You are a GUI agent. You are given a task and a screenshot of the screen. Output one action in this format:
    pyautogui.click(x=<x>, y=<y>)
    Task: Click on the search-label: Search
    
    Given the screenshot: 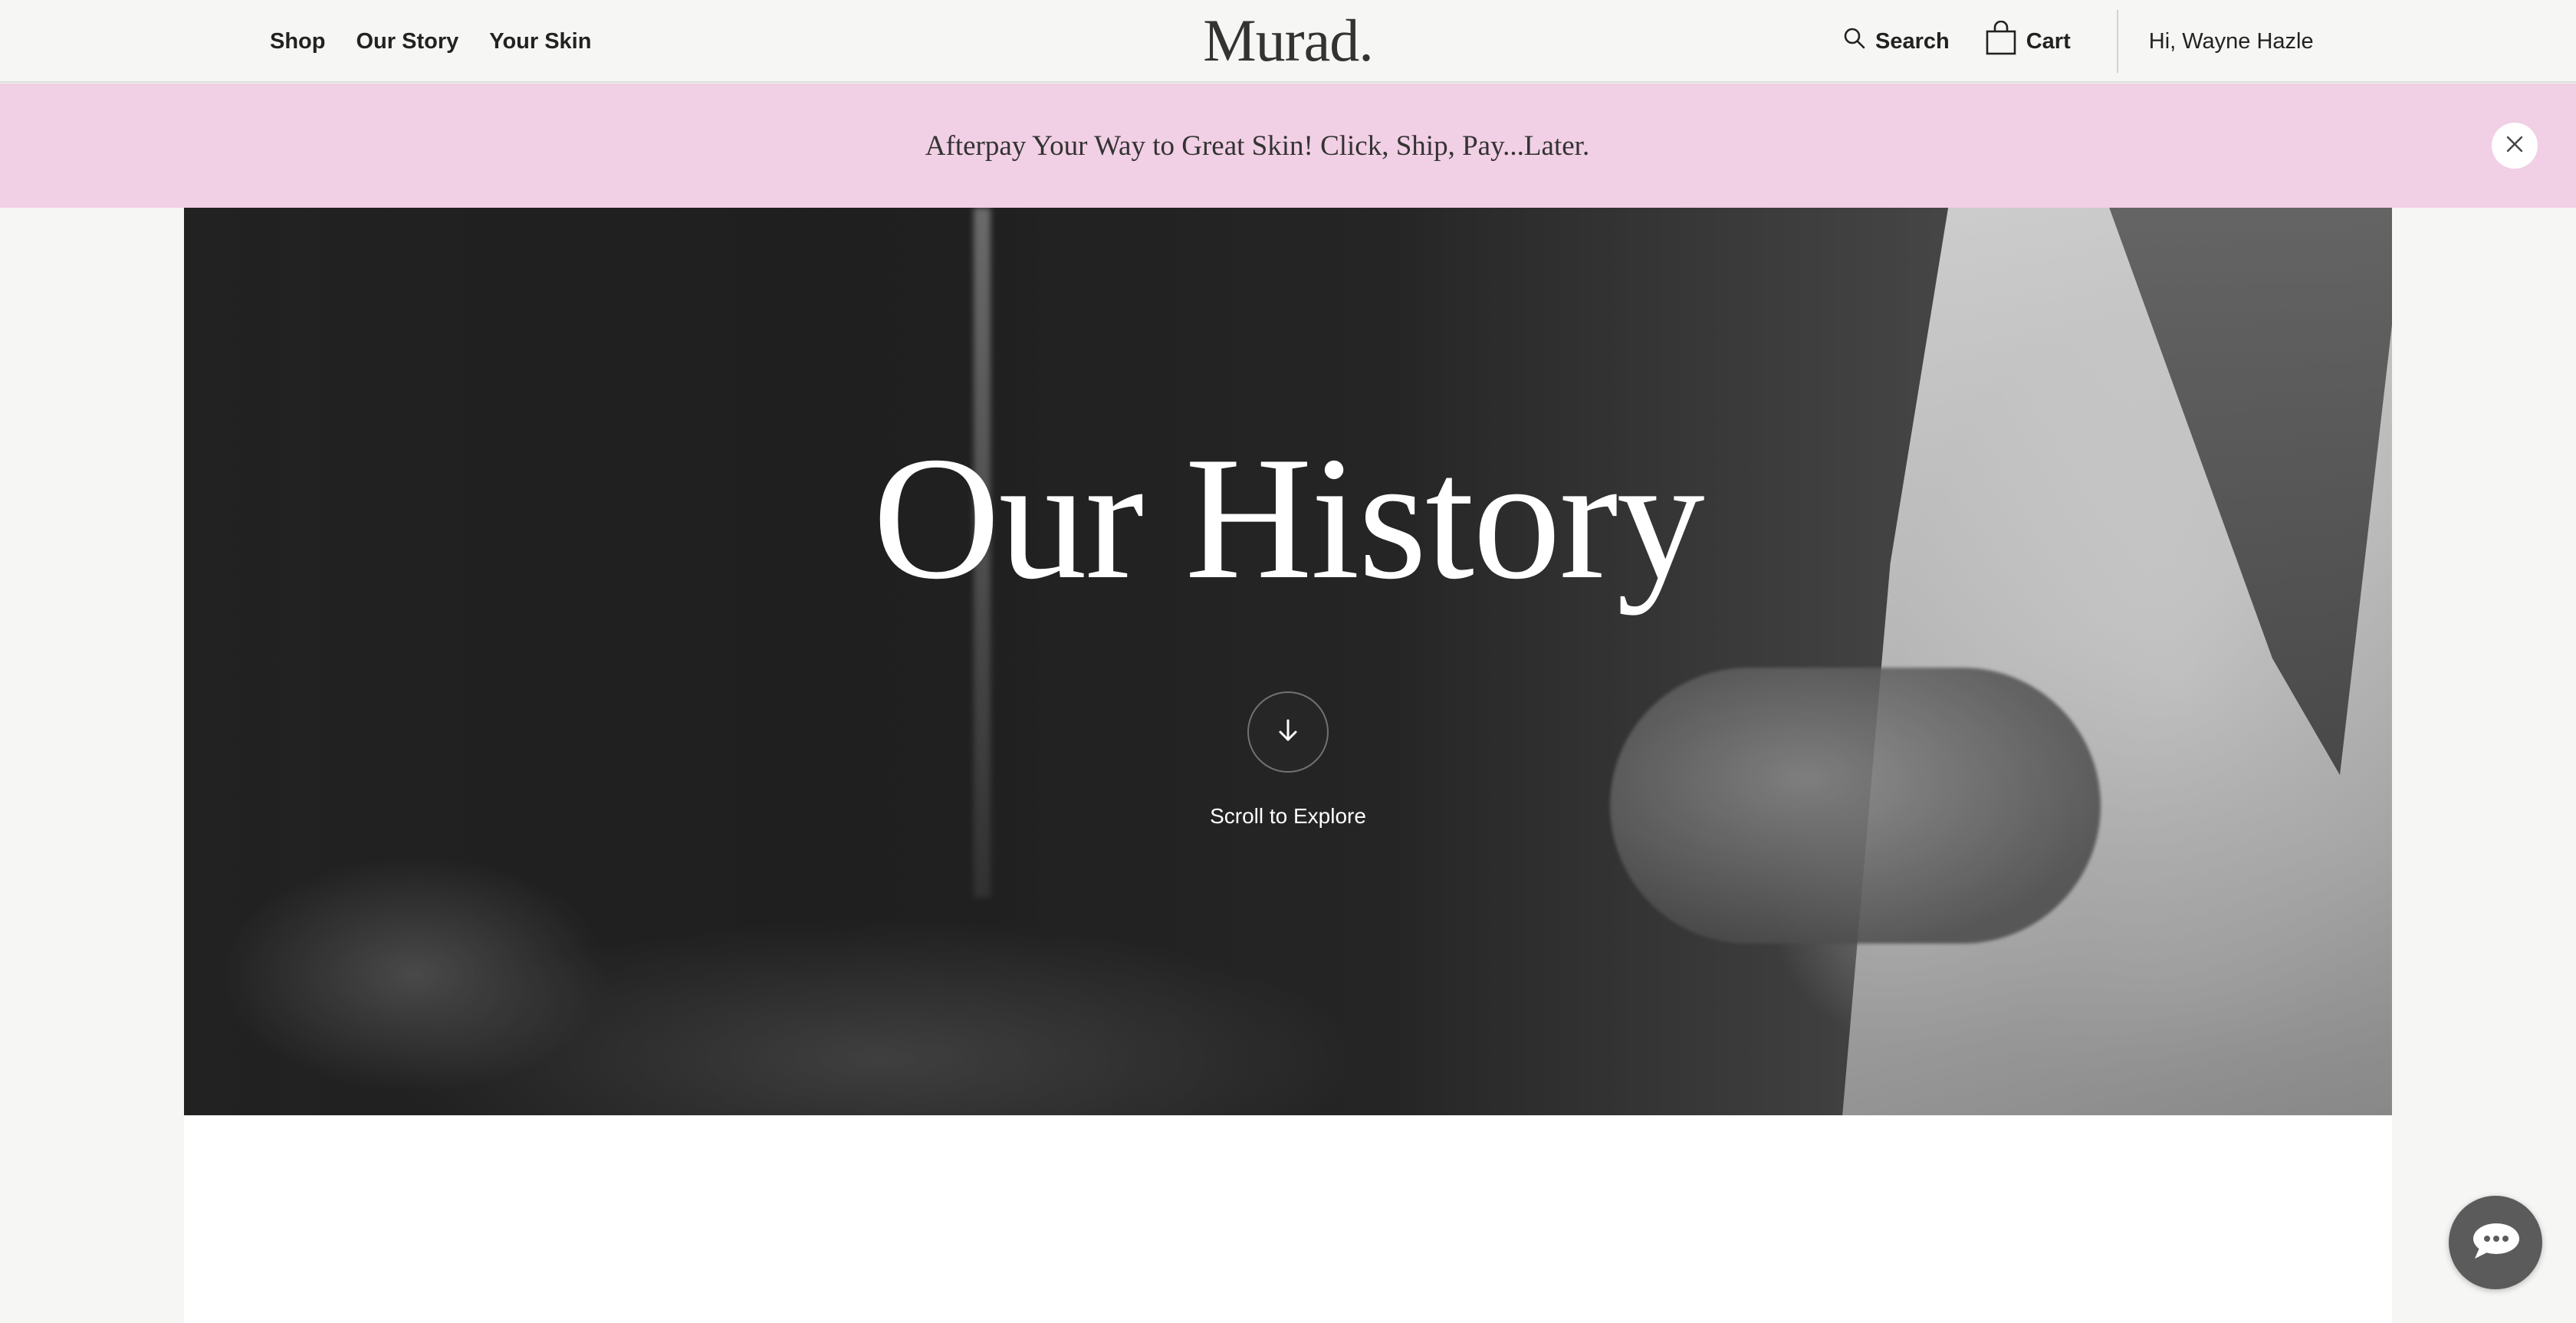 What is the action you would take?
    pyautogui.click(x=1913, y=41)
    